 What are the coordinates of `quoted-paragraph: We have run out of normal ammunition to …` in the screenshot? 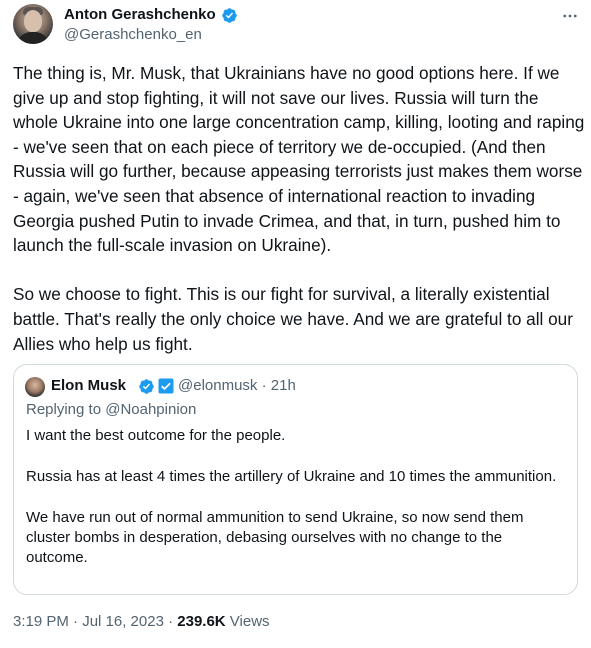 It's located at (275, 537).